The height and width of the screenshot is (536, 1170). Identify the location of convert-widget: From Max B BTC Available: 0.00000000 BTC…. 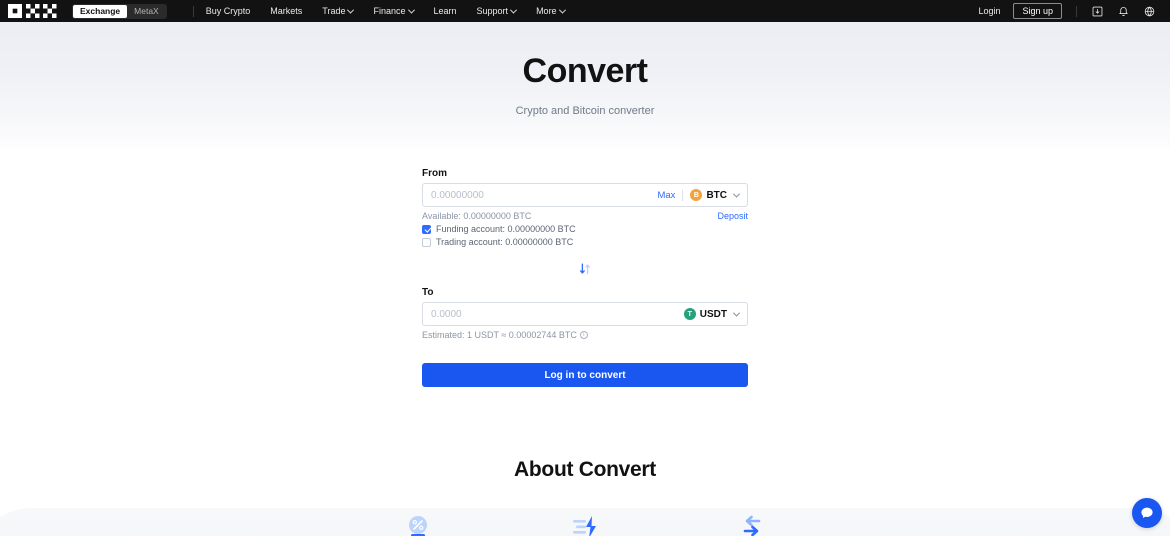
(585, 277).